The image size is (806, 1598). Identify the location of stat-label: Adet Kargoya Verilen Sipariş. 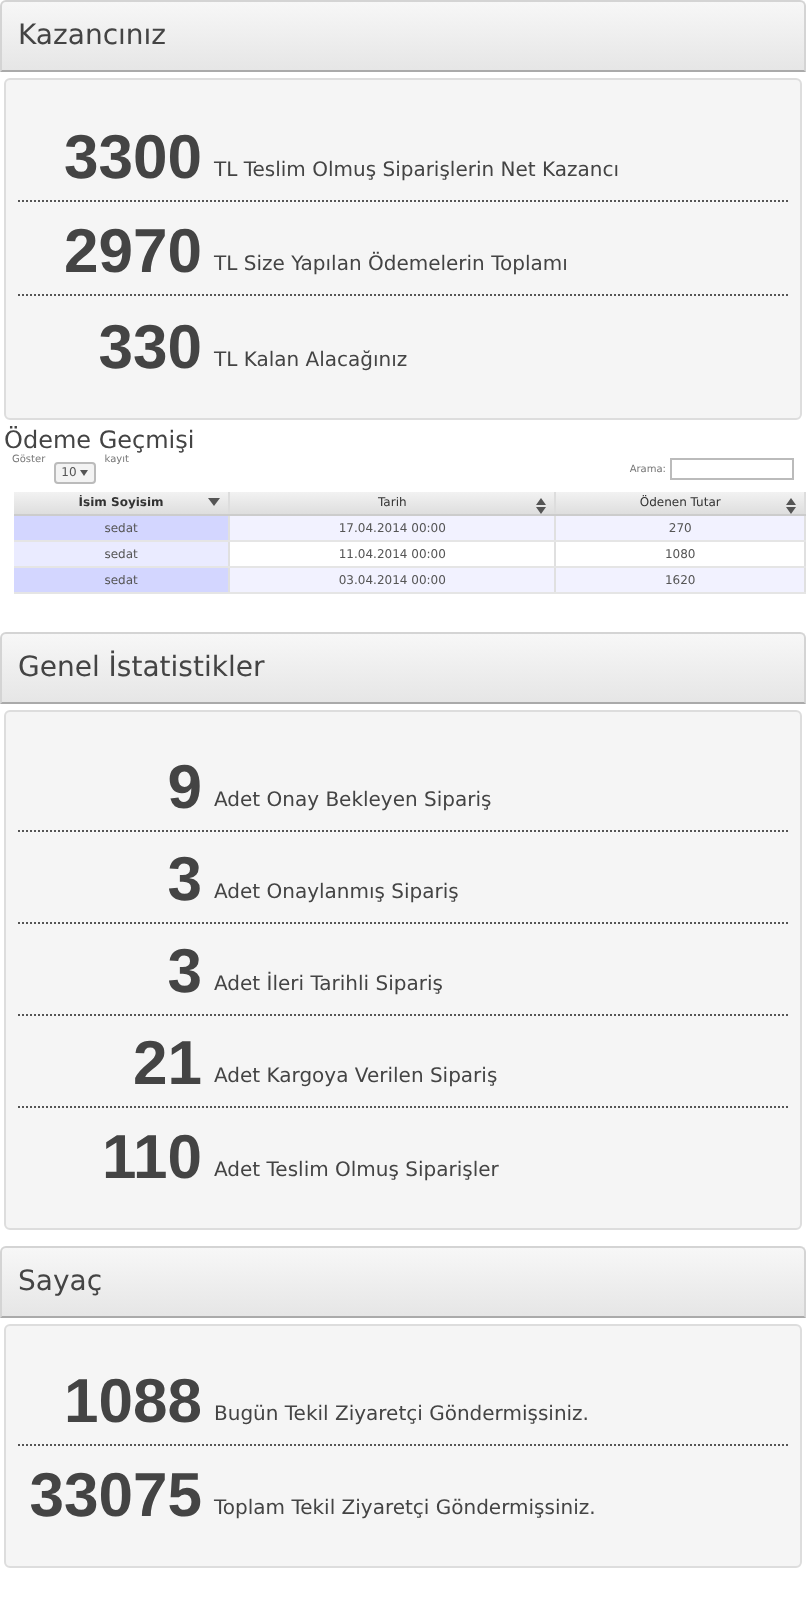
(356, 1078).